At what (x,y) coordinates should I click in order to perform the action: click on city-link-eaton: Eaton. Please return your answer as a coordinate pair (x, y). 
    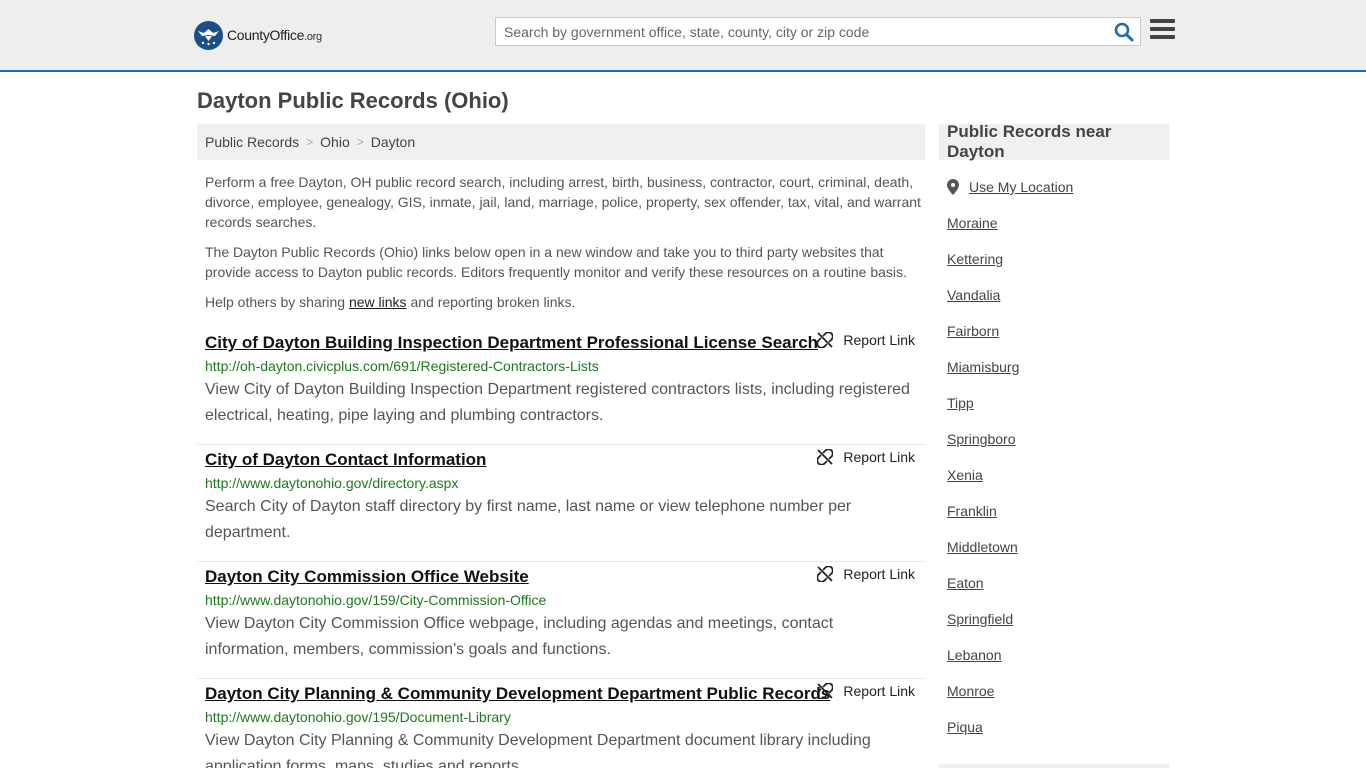
    Looking at the image, I should click on (1057, 576).